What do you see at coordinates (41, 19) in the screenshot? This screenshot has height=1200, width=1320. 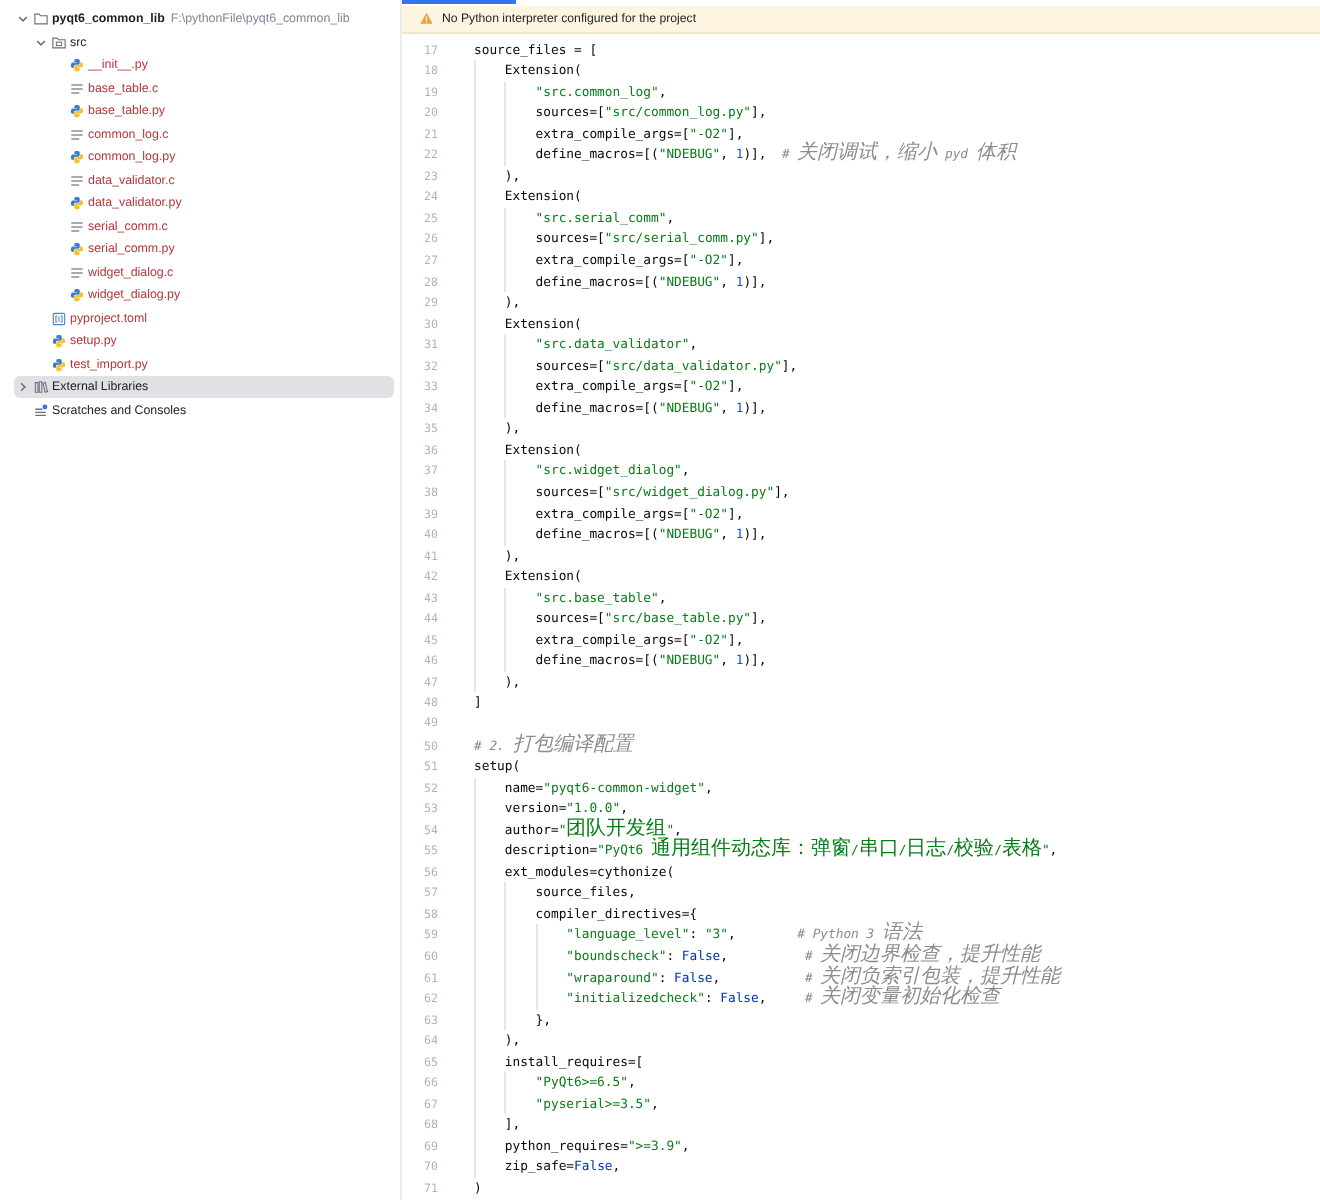 I see `folder-icon` at bounding box center [41, 19].